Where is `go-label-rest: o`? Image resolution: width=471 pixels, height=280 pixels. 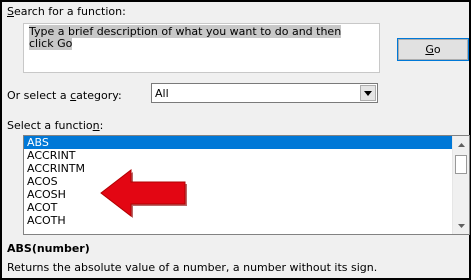
go-label-rest: o is located at coordinates (437, 49).